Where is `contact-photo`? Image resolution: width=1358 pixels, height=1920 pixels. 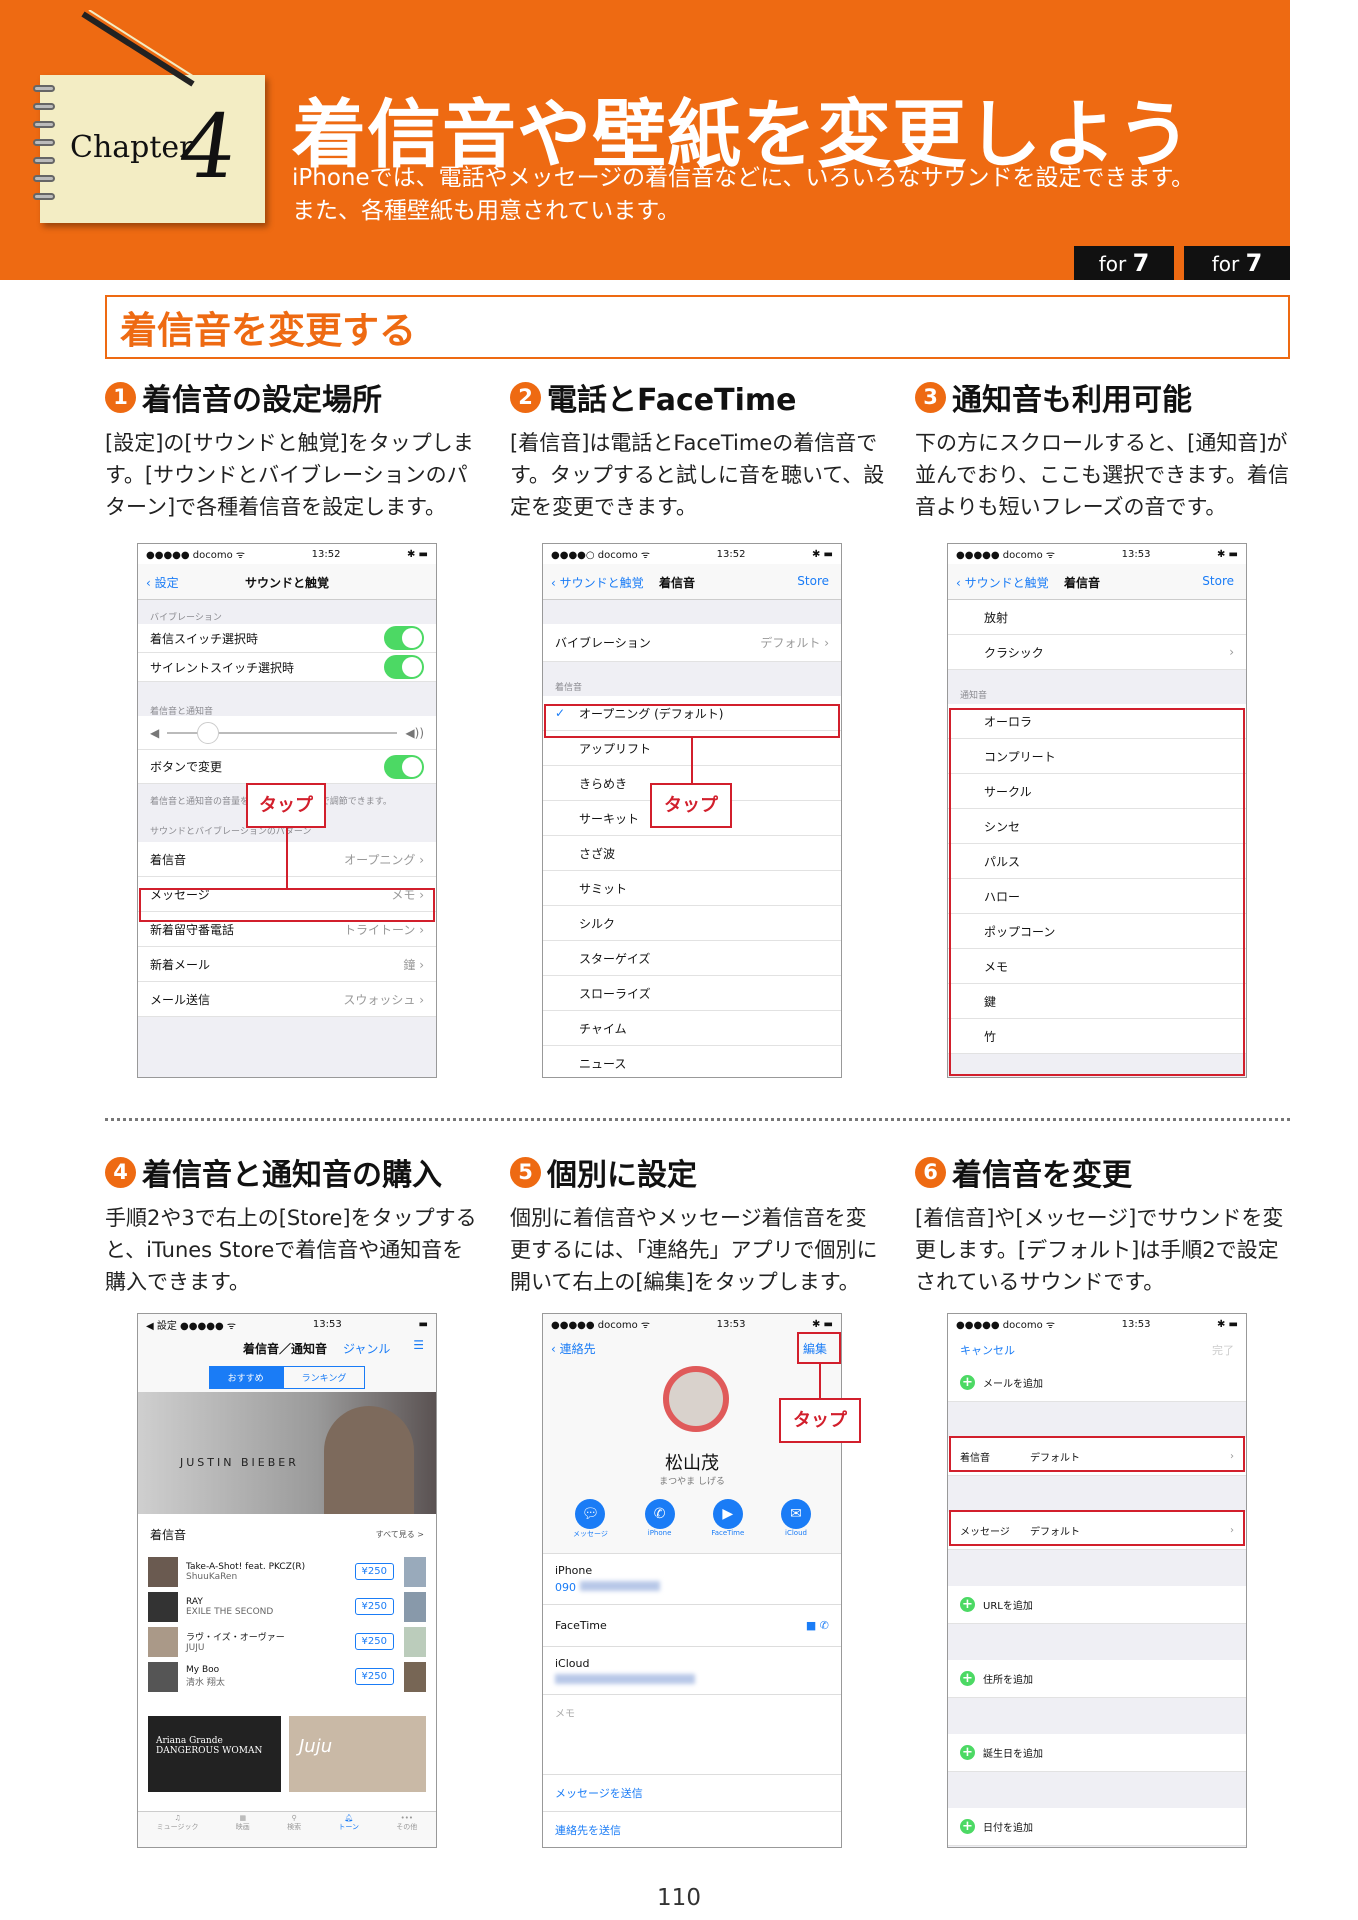 contact-photo is located at coordinates (696, 1399).